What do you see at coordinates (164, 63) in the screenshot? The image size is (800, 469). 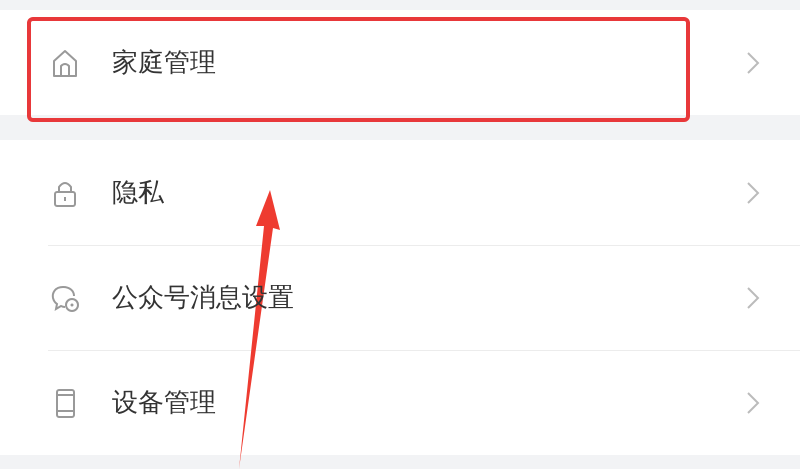 I see `item-label: 家庭管理` at bounding box center [164, 63].